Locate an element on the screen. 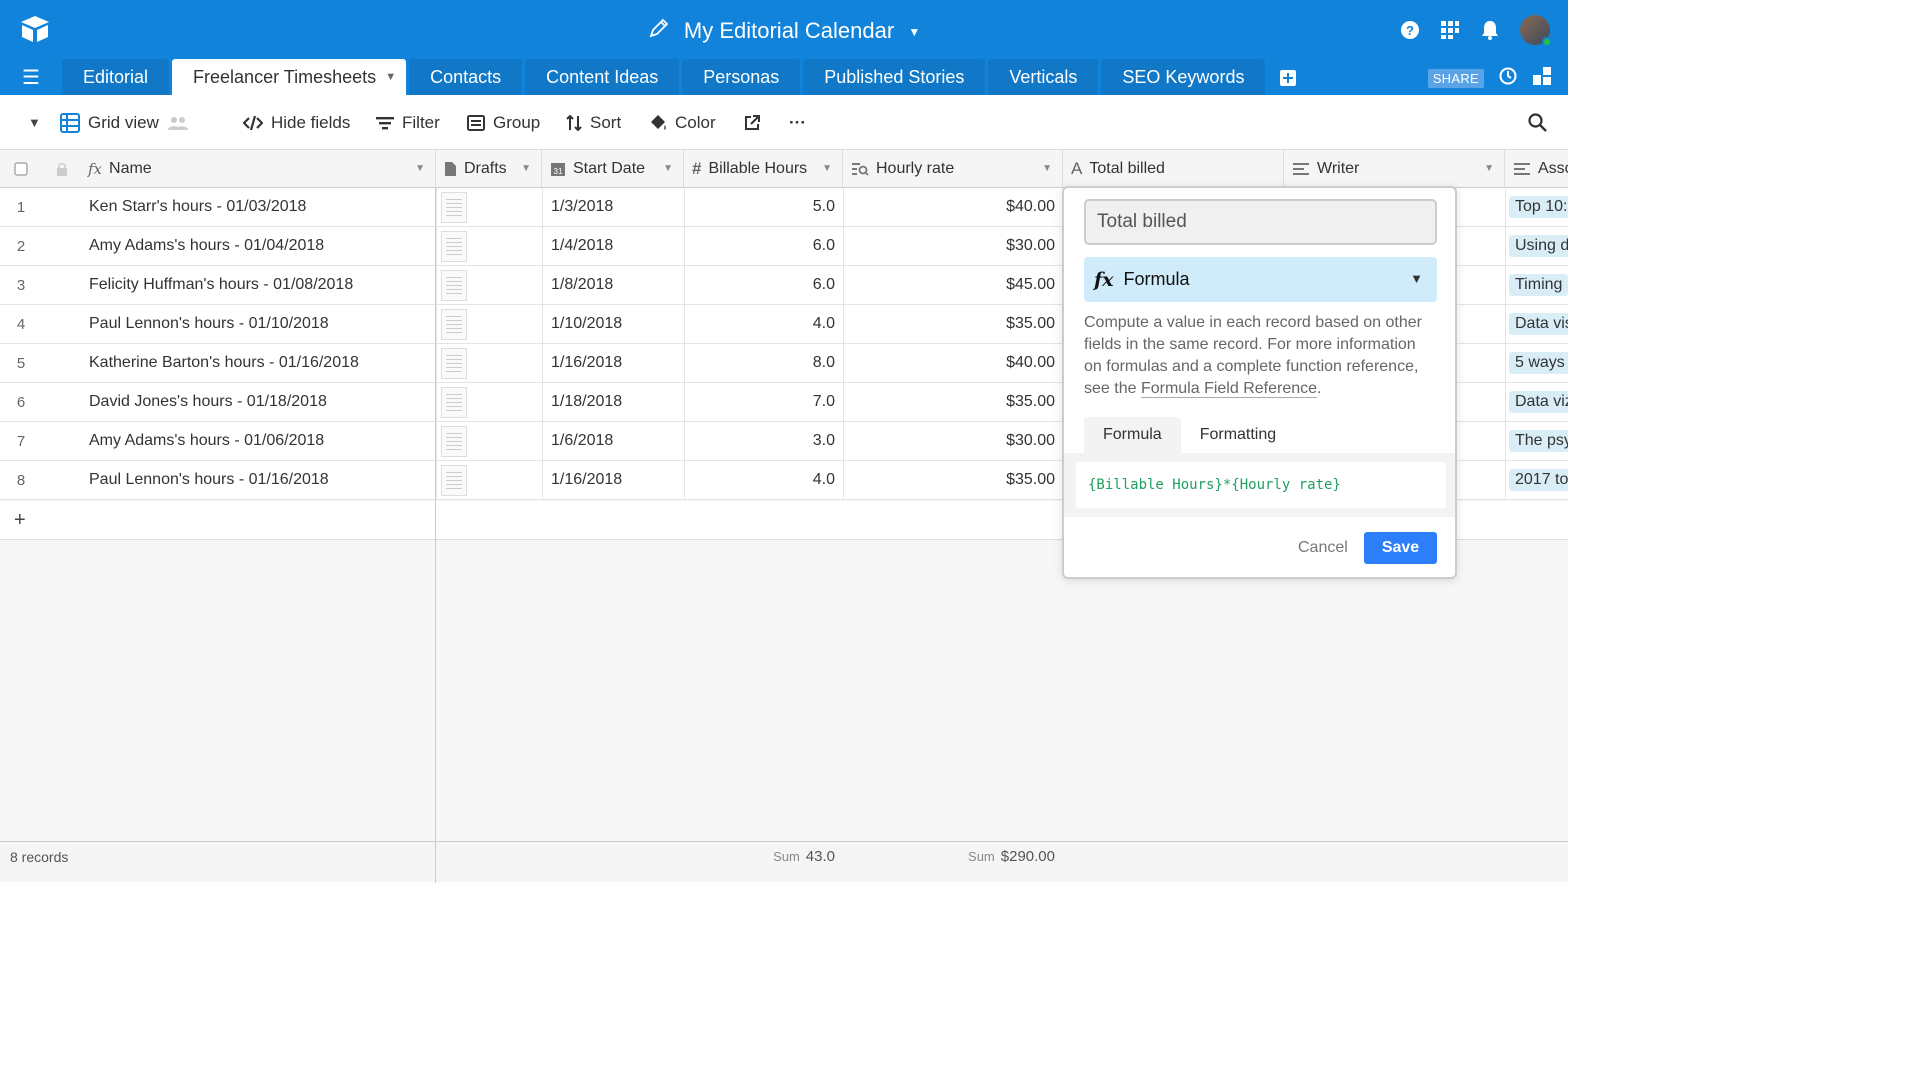 The height and width of the screenshot is (1080, 1920). user-avatar is located at coordinates (1536, 31).